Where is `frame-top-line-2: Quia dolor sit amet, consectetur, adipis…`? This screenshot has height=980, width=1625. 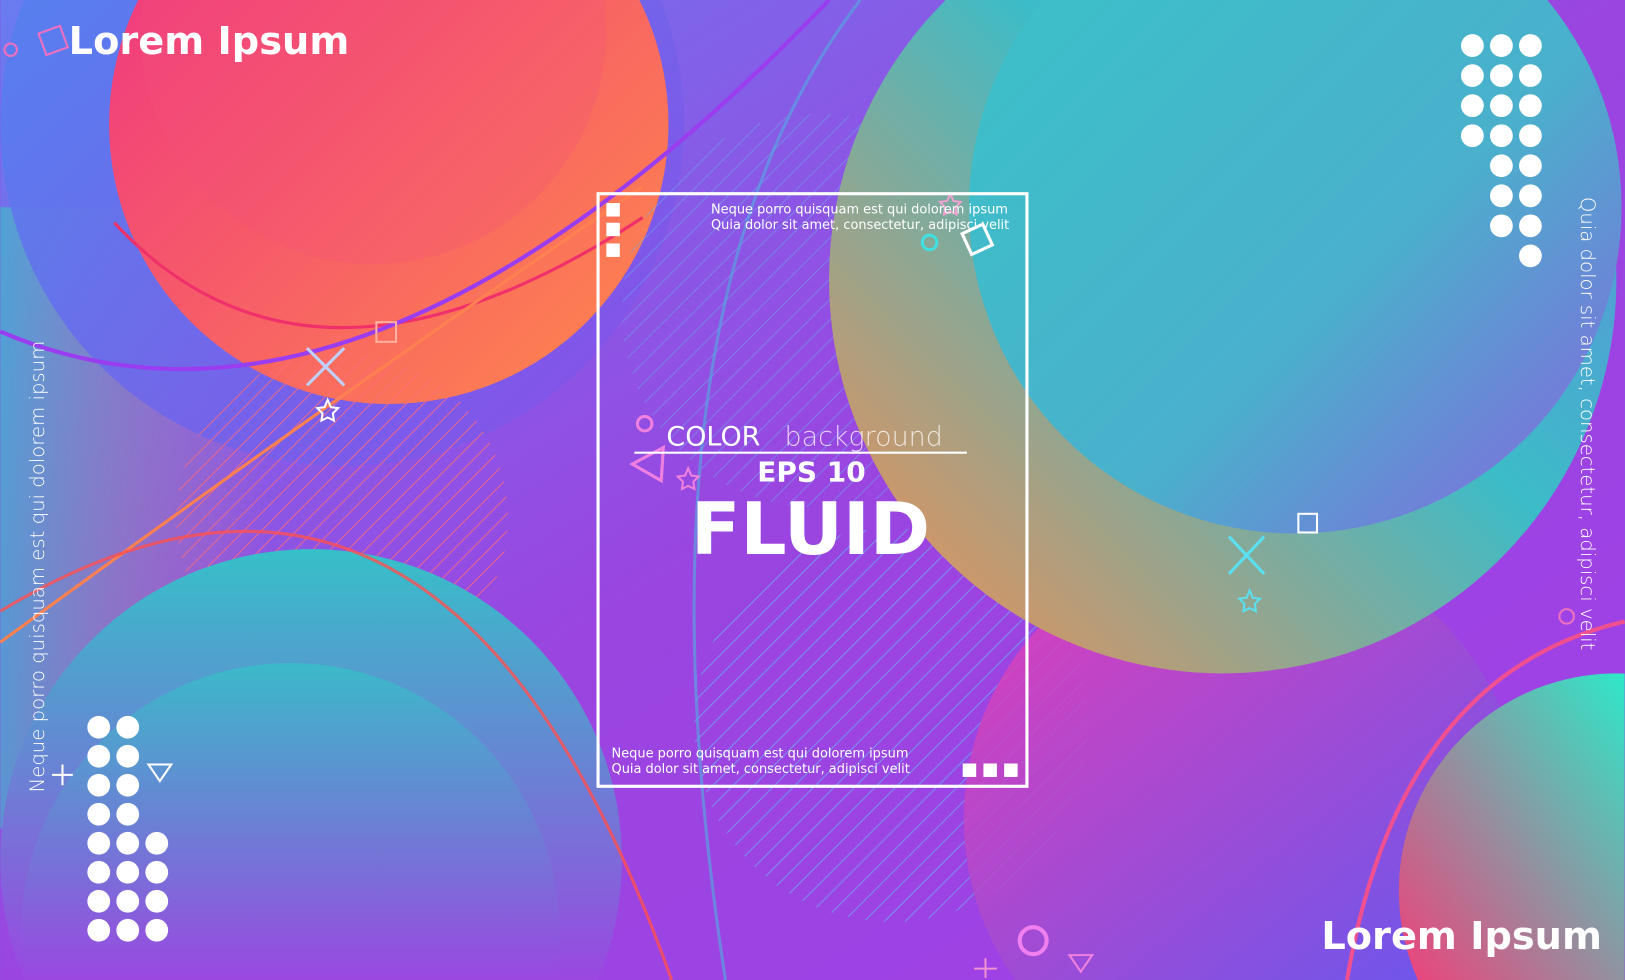
frame-top-line-2: Quia dolor sit amet, consectetur, adipis… is located at coordinates (860, 225).